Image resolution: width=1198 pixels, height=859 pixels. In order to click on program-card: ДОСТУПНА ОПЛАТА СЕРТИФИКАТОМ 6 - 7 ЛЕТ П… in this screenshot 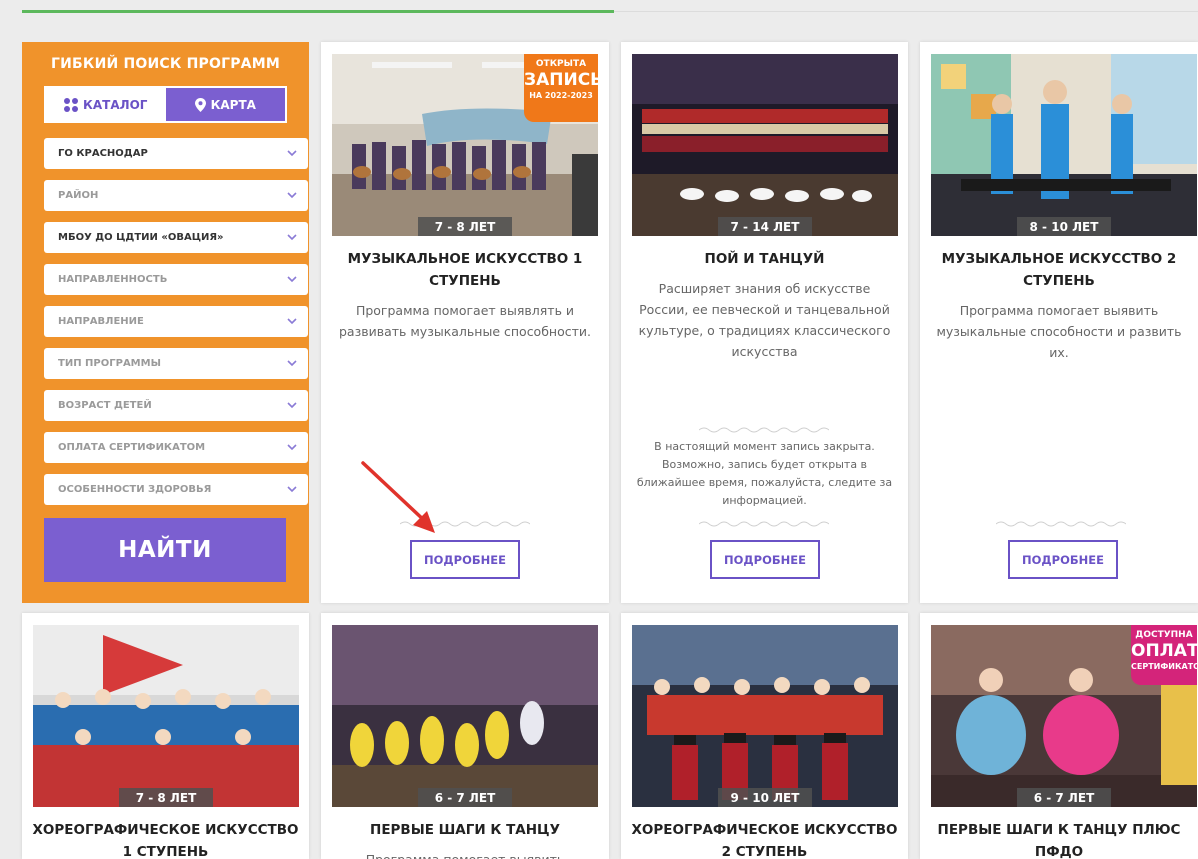, I will do `click(1059, 736)`.